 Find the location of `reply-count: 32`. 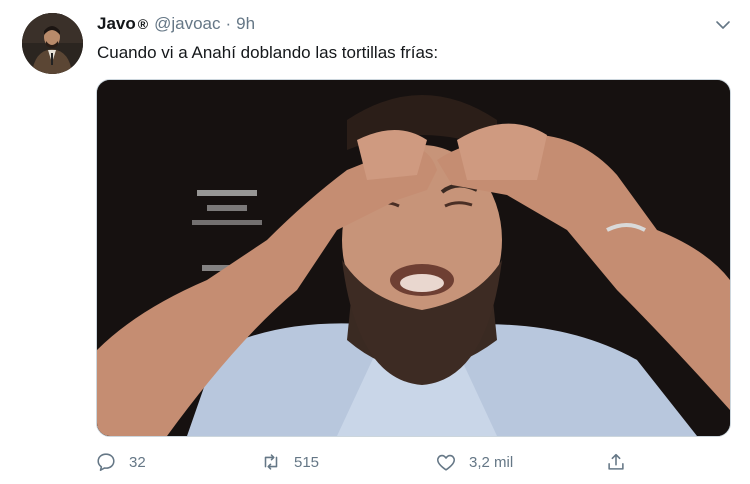

reply-count: 32 is located at coordinates (137, 462).